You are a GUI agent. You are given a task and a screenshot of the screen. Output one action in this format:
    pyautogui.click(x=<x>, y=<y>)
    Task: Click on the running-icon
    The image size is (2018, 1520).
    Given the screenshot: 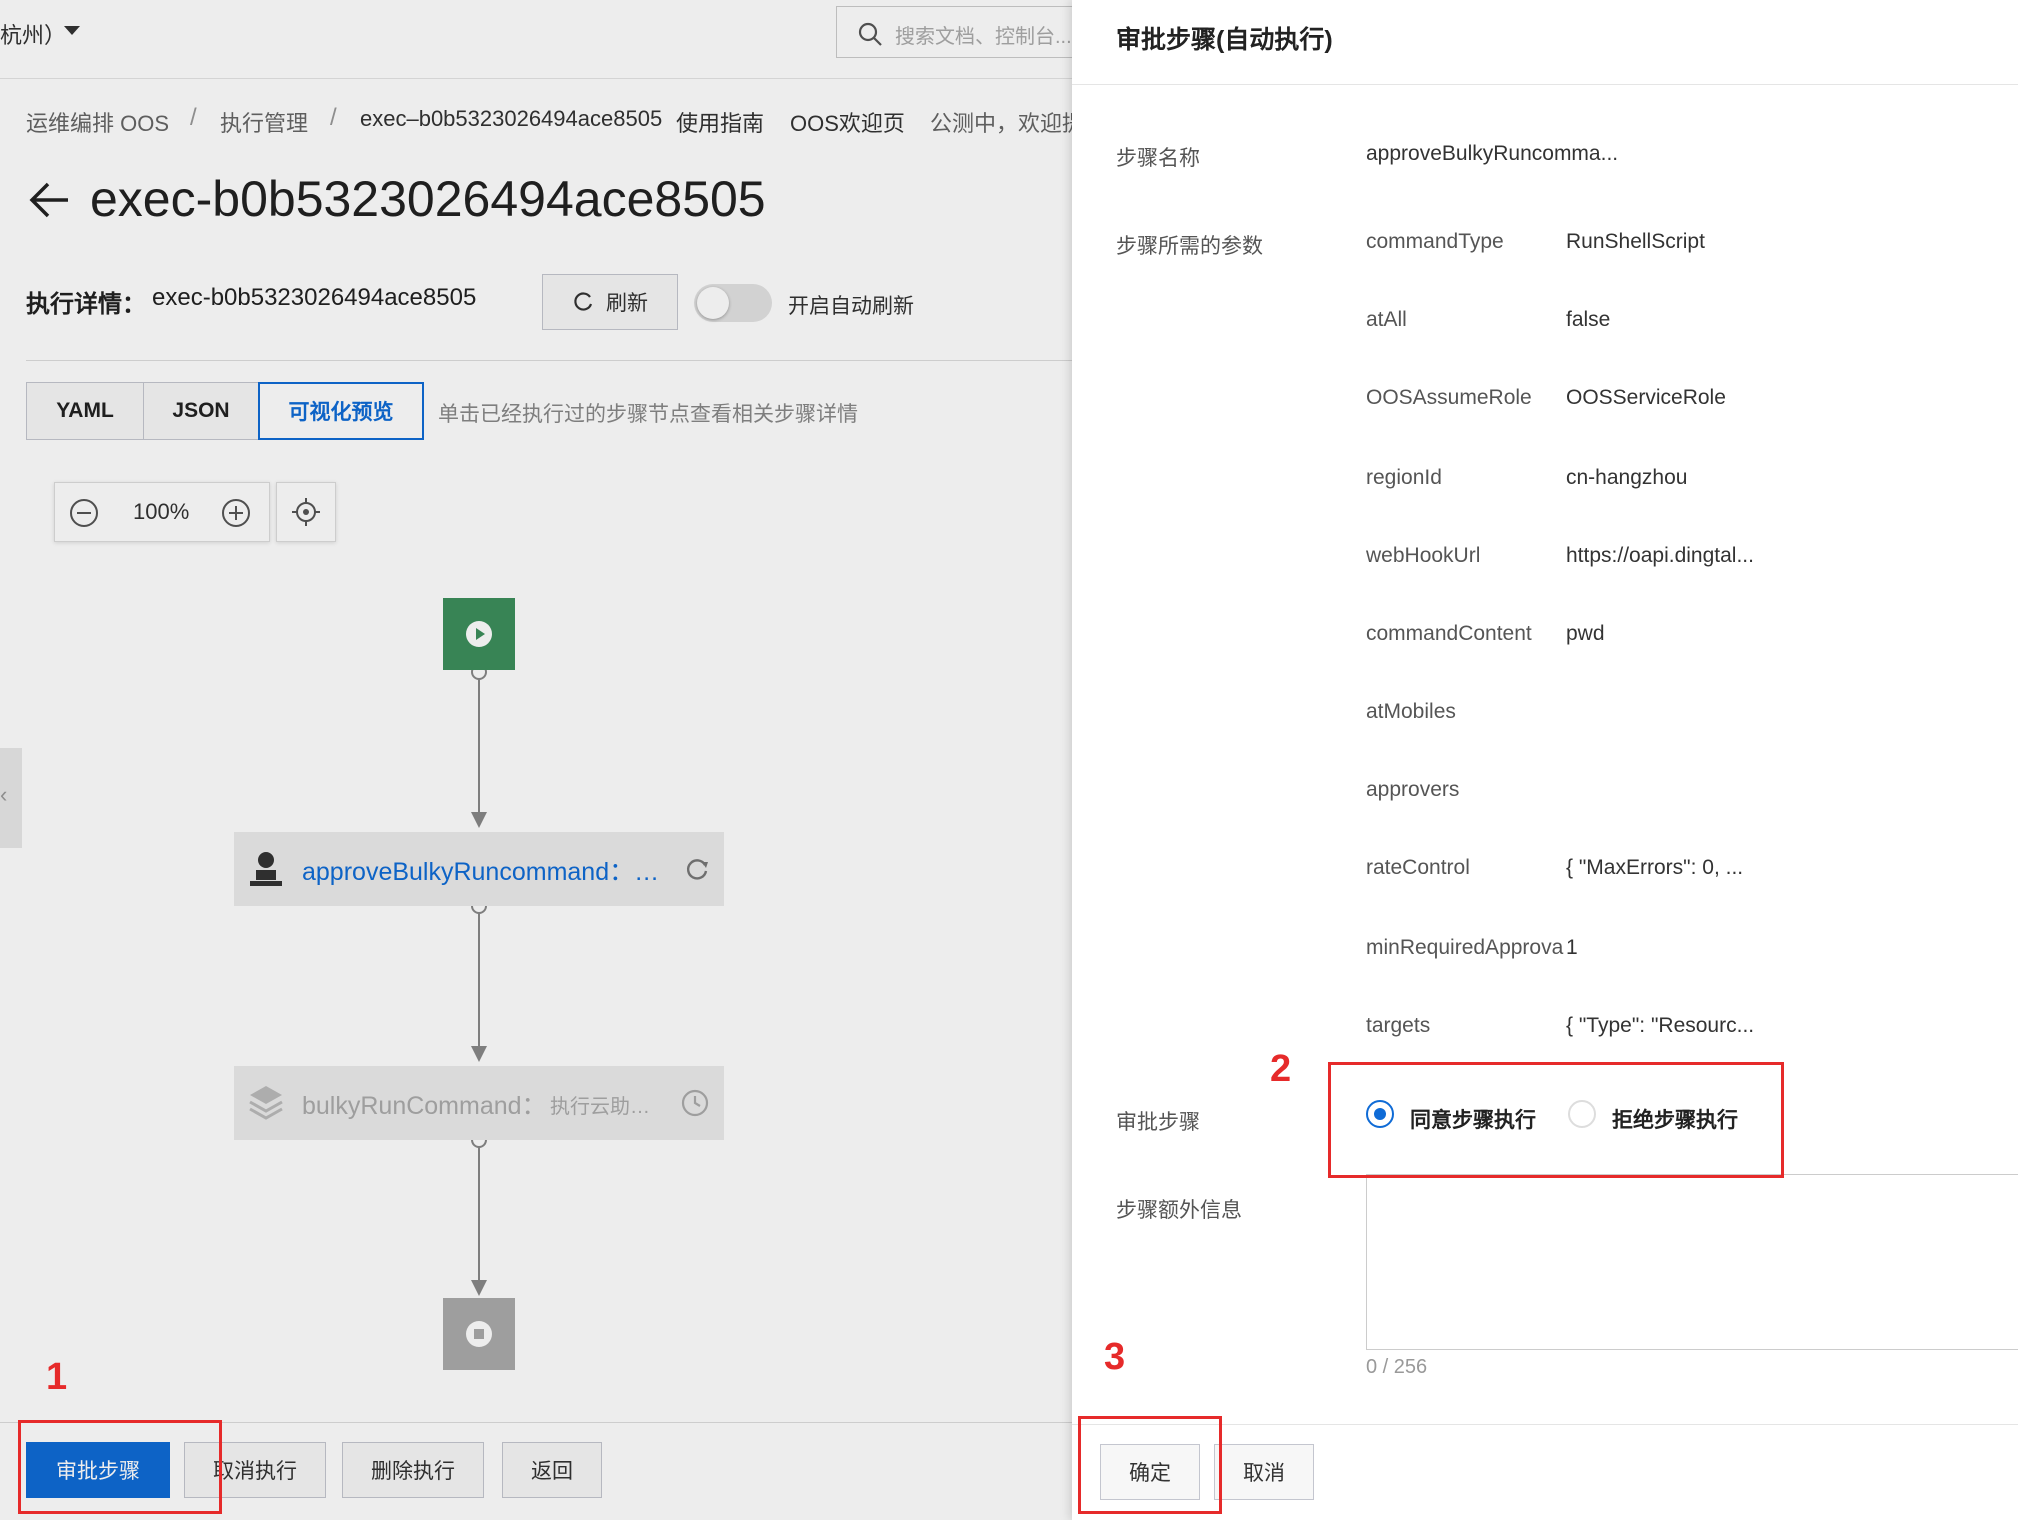 What is the action you would take?
    pyautogui.click(x=697, y=869)
    